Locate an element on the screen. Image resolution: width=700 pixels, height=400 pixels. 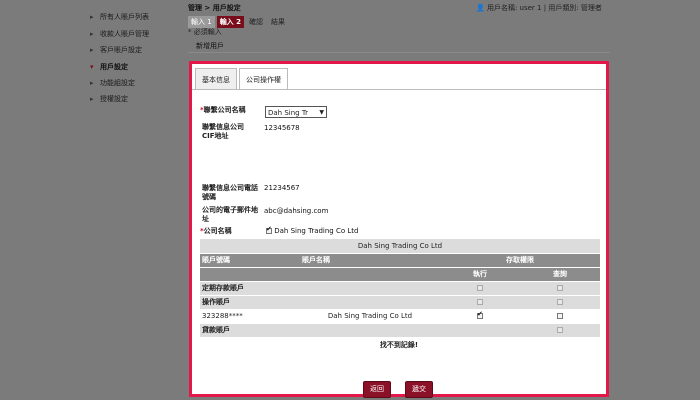
user-icon: 👤 is located at coordinates (480, 8).